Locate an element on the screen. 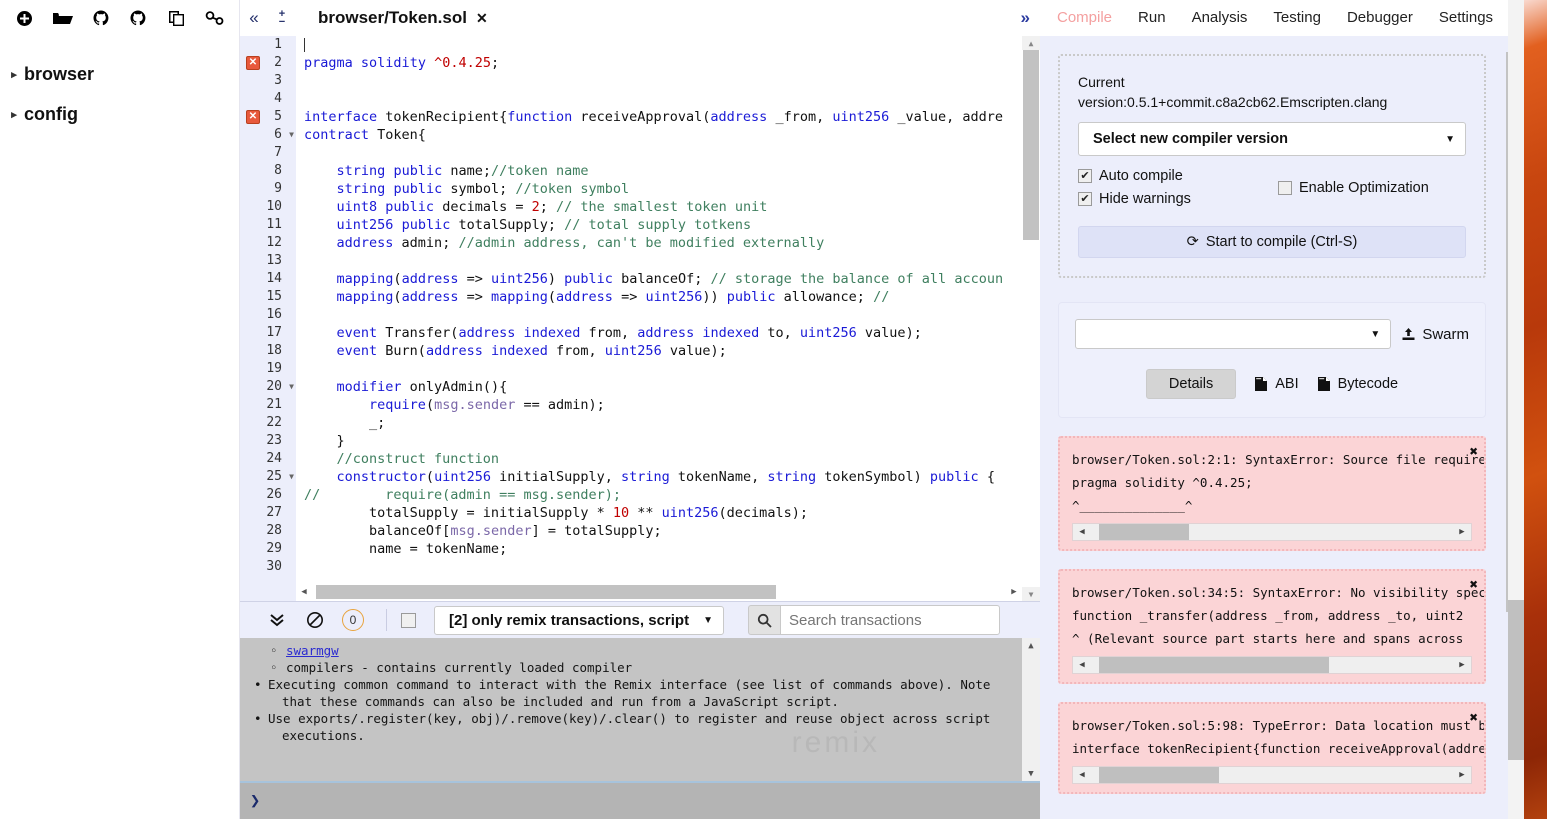  gutter-line: 20 ▼ is located at coordinates (268, 387).